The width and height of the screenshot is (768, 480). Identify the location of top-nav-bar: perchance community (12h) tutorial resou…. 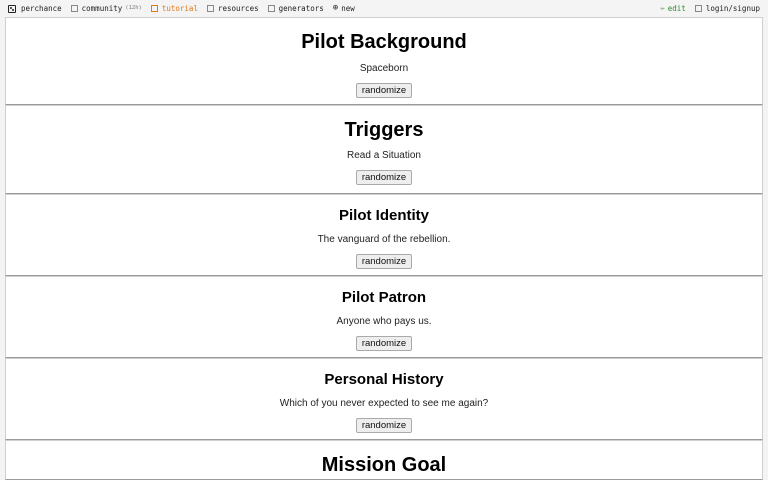
(384, 8).